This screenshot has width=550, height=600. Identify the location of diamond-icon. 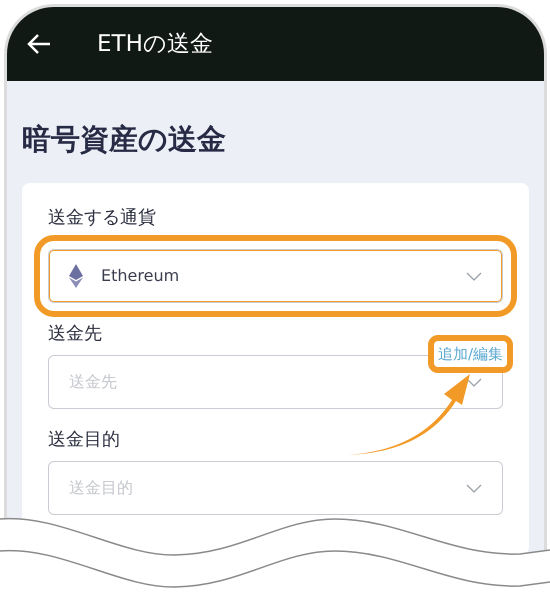
(76, 276).